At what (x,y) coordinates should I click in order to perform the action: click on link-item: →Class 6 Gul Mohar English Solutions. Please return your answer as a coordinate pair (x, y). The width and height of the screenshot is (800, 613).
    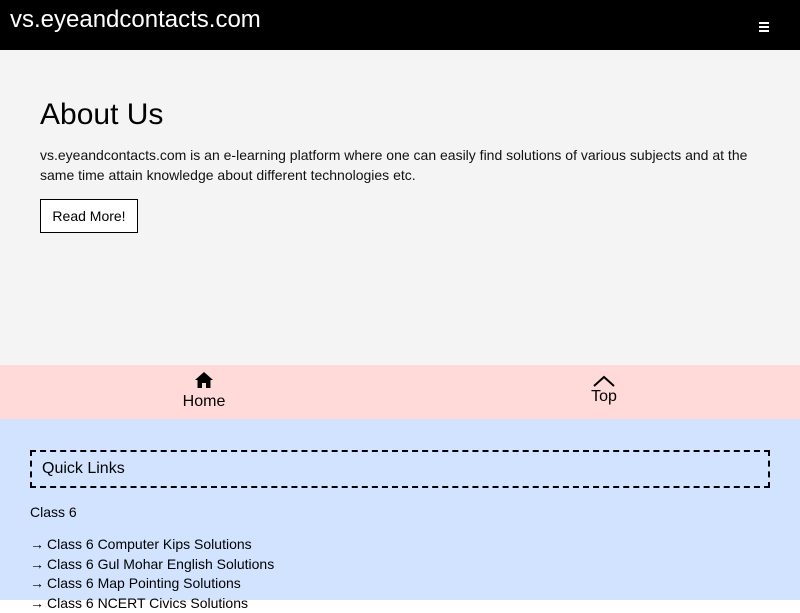
    Looking at the image, I should click on (152, 565).